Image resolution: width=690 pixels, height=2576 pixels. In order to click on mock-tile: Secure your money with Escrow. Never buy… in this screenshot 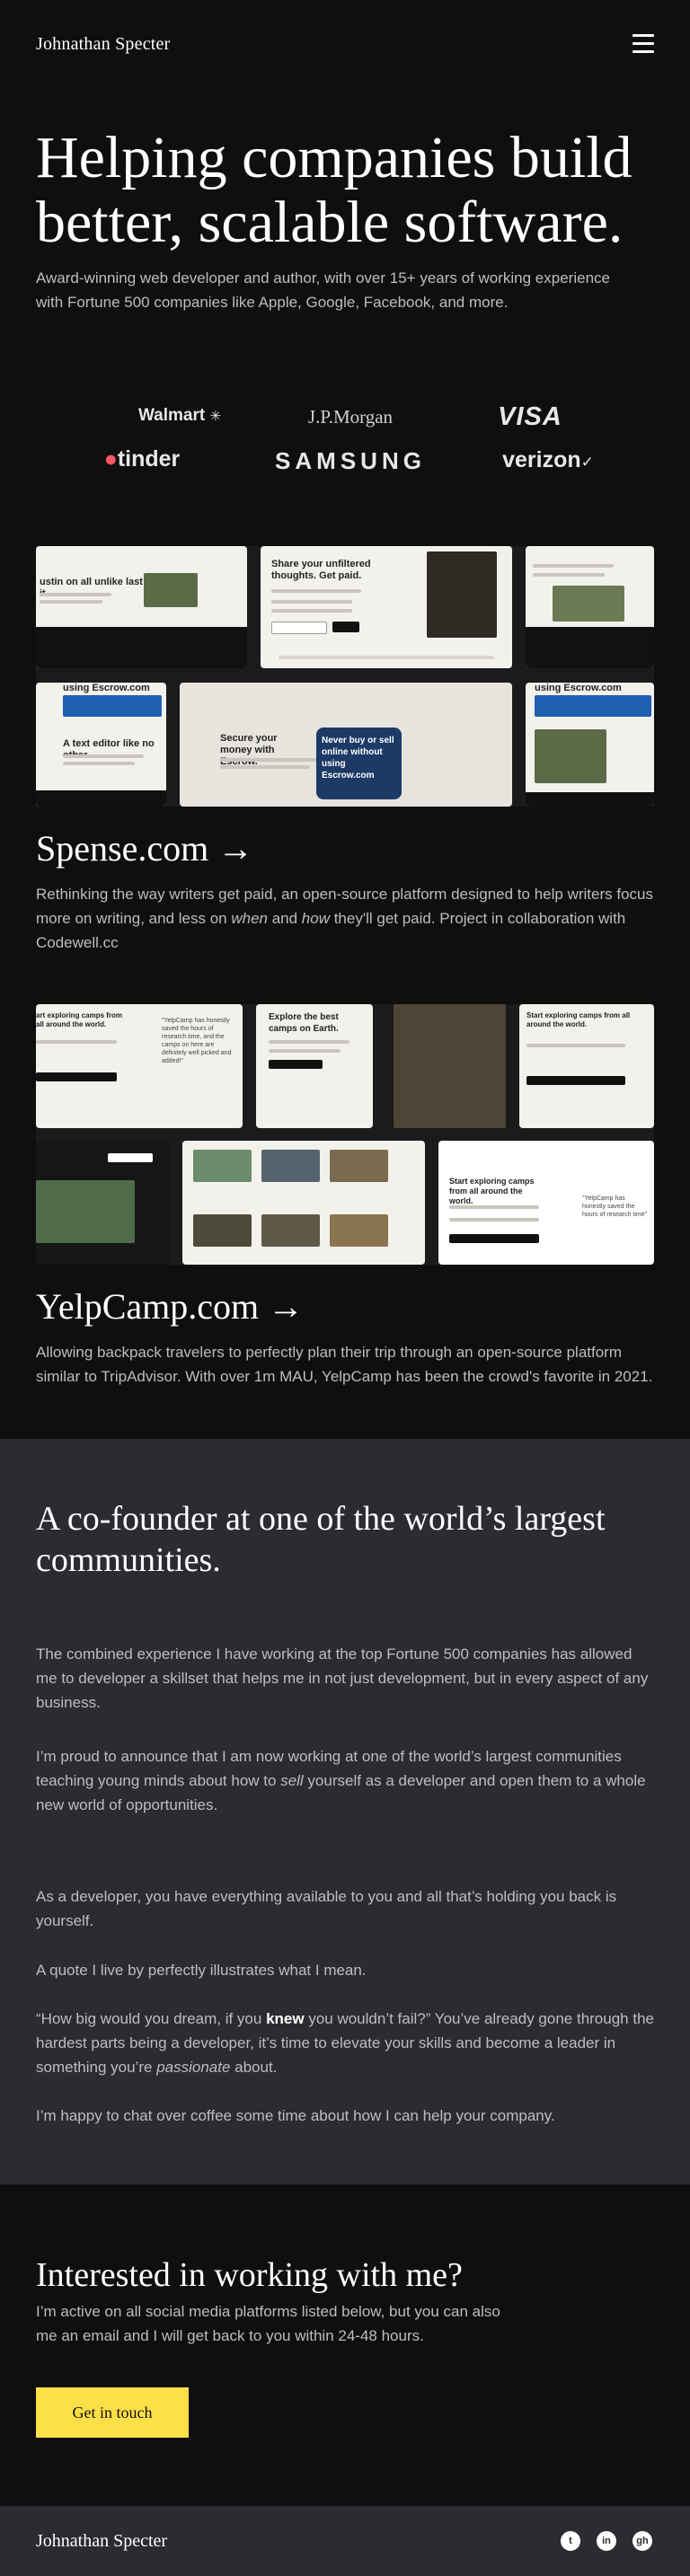, I will do `click(346, 745)`.